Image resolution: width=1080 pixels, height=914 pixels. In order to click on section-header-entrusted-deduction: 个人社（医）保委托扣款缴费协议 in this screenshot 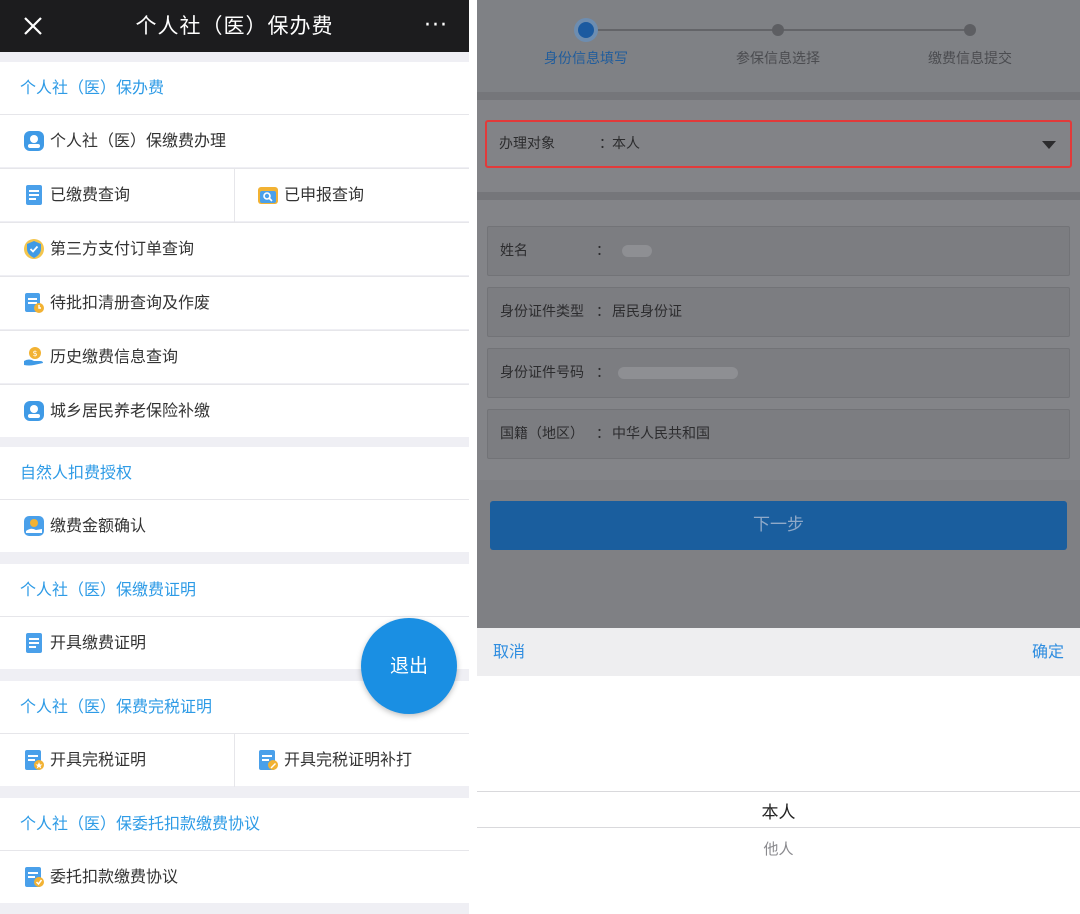, I will do `click(234, 824)`.